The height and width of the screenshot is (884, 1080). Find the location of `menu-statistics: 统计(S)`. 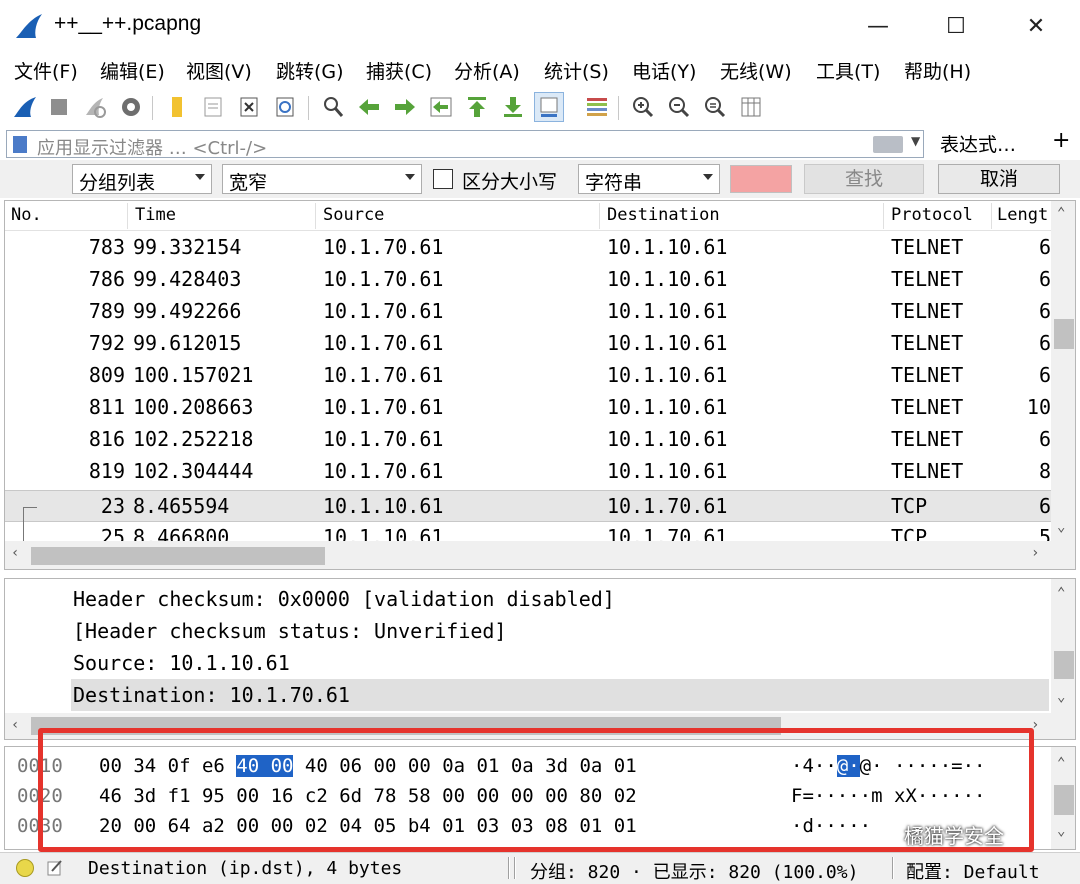

menu-statistics: 统计(S) is located at coordinates (576, 70).